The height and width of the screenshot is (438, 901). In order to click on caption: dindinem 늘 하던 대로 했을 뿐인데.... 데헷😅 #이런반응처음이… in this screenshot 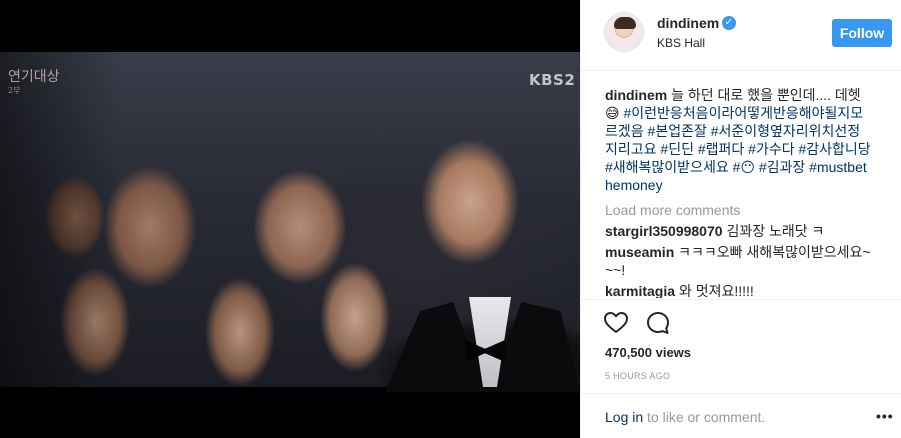, I will do `click(739, 140)`.